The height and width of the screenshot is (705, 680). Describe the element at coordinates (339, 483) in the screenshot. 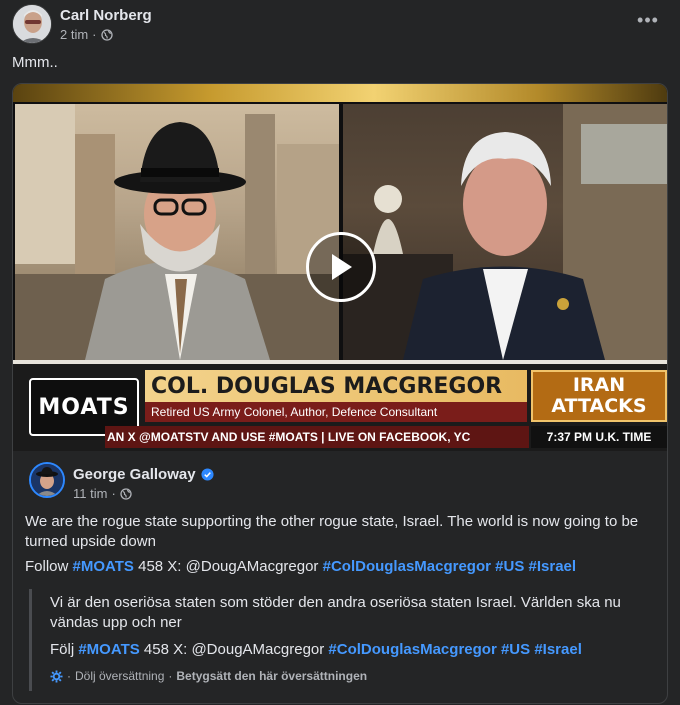

I see `shared-post-header: George Galloway 11 tim ·` at that location.